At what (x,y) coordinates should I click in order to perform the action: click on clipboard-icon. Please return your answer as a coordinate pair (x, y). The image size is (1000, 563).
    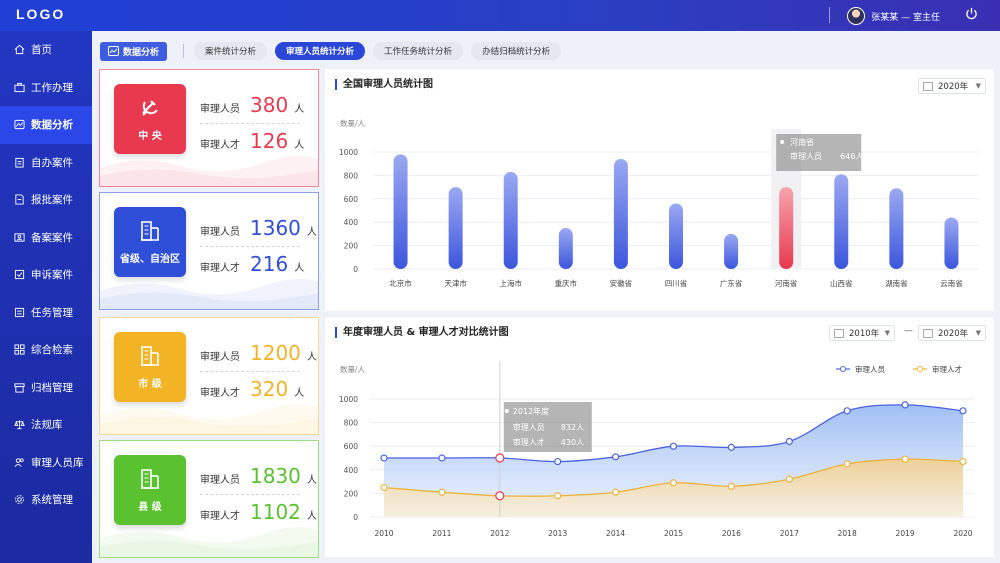
    Looking at the image, I should click on (19, 162).